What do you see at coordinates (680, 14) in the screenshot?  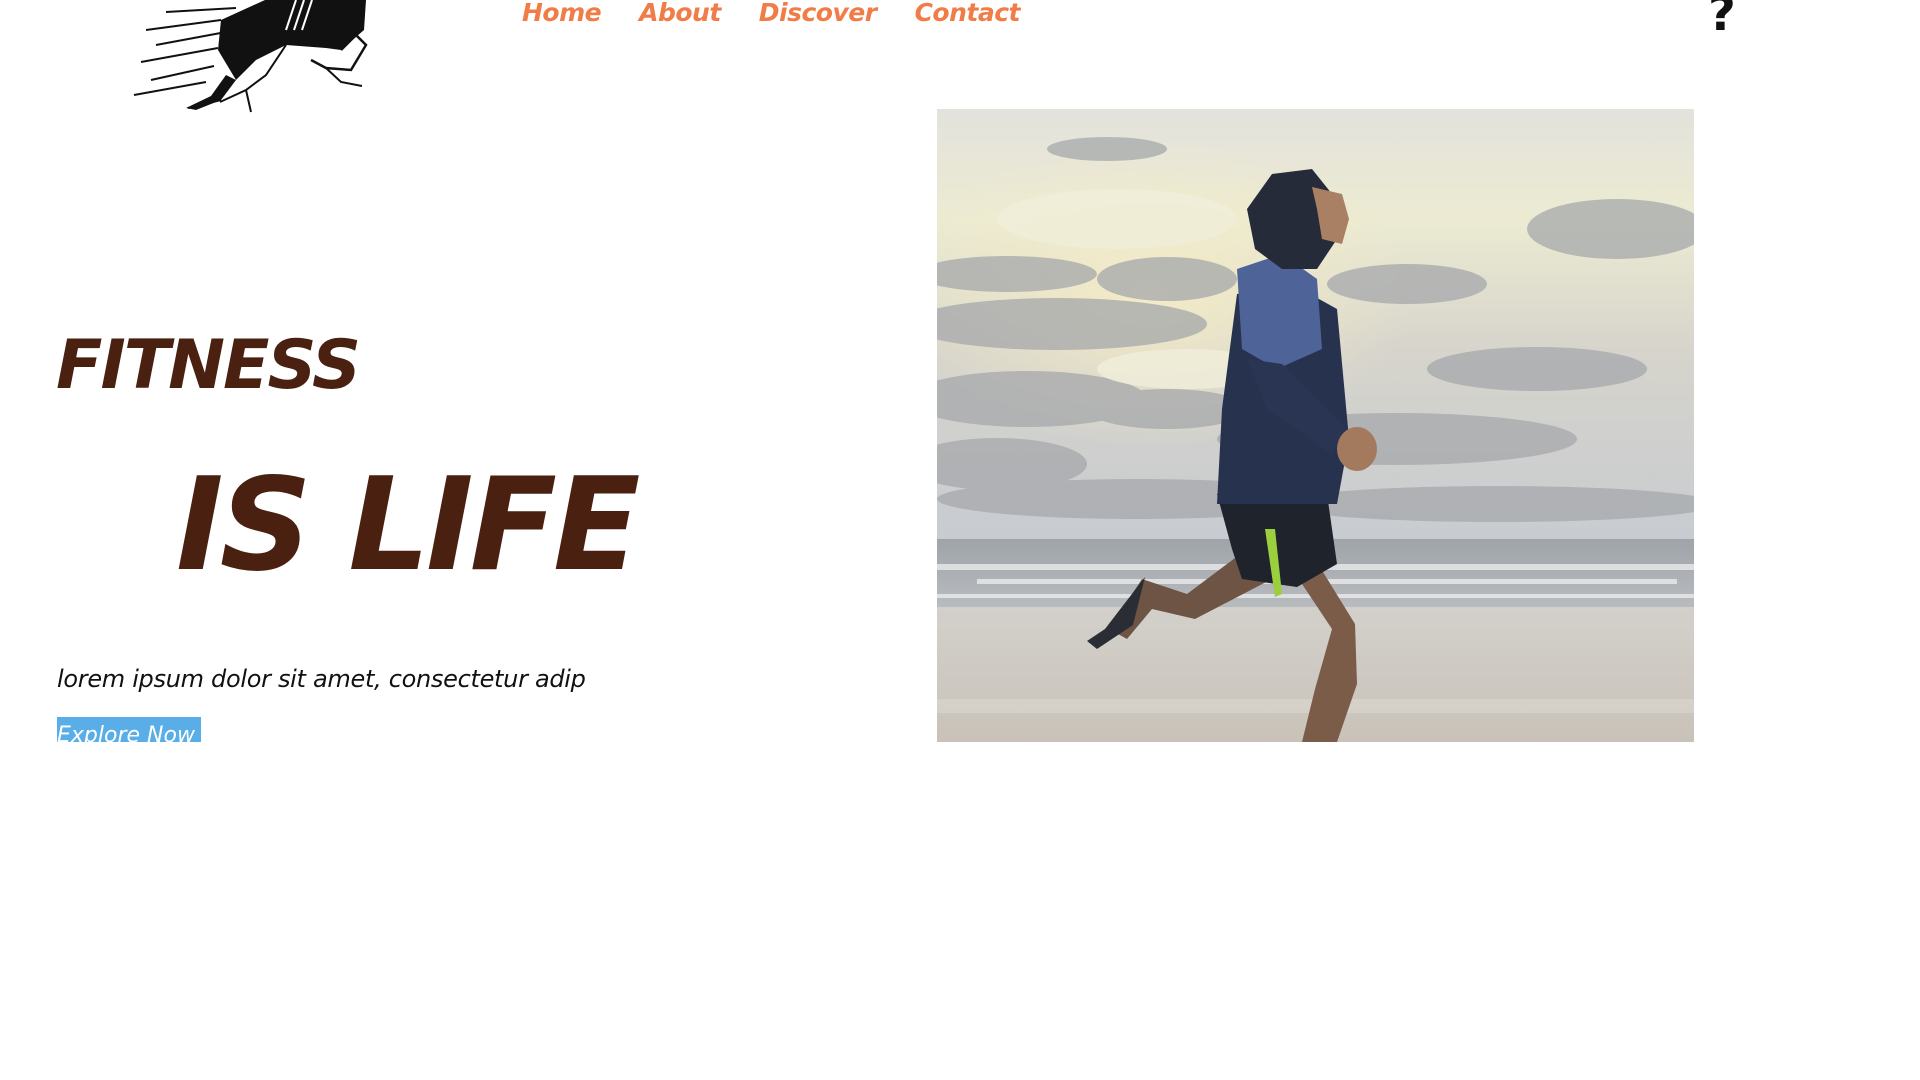 I see `nav-about-link: About` at bounding box center [680, 14].